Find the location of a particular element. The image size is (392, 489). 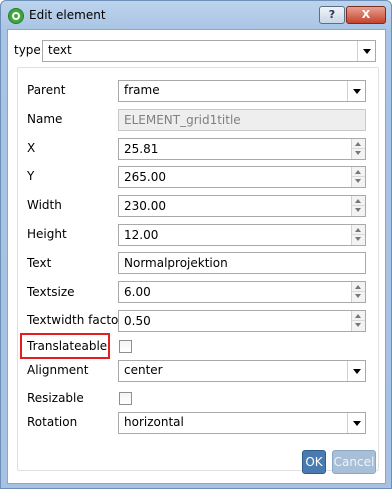

height-stepper is located at coordinates (358, 235).